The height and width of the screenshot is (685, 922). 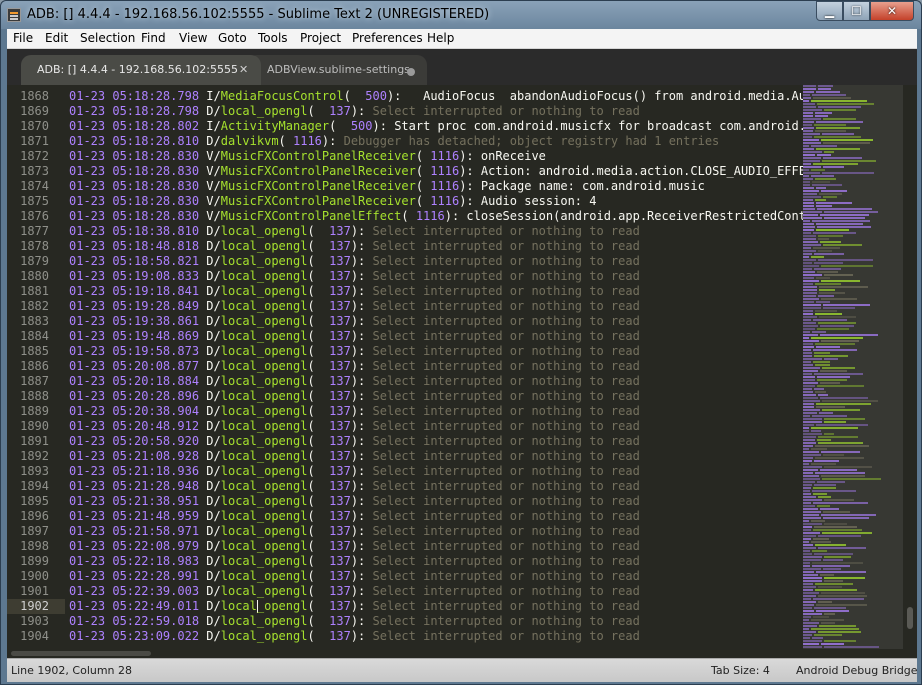 What do you see at coordinates (440, 38) in the screenshot?
I see `menu-help: Help` at bounding box center [440, 38].